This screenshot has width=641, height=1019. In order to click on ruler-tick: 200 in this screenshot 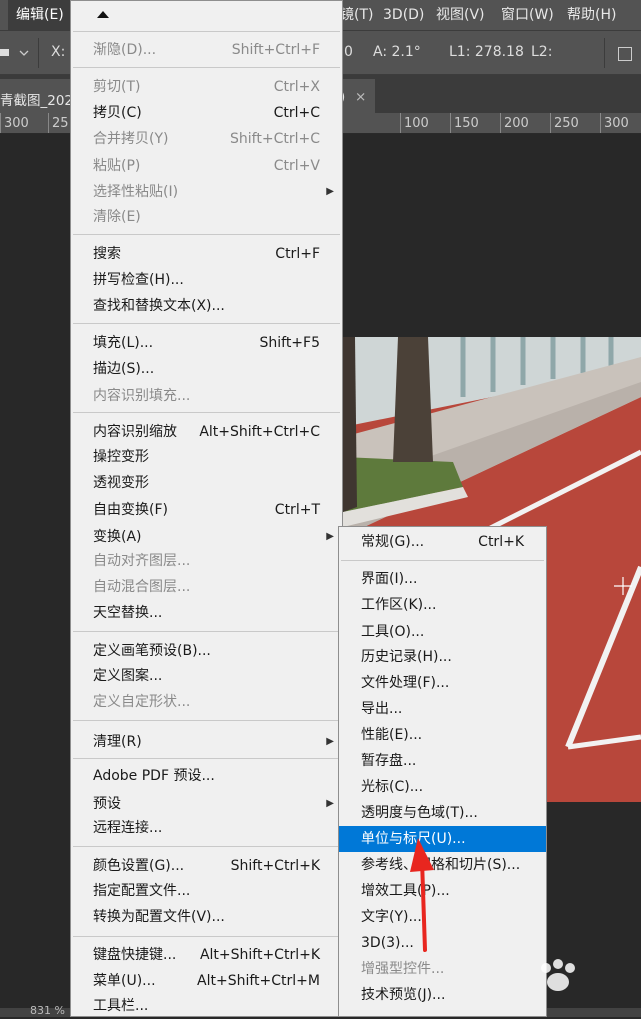, I will do `click(516, 123)`.